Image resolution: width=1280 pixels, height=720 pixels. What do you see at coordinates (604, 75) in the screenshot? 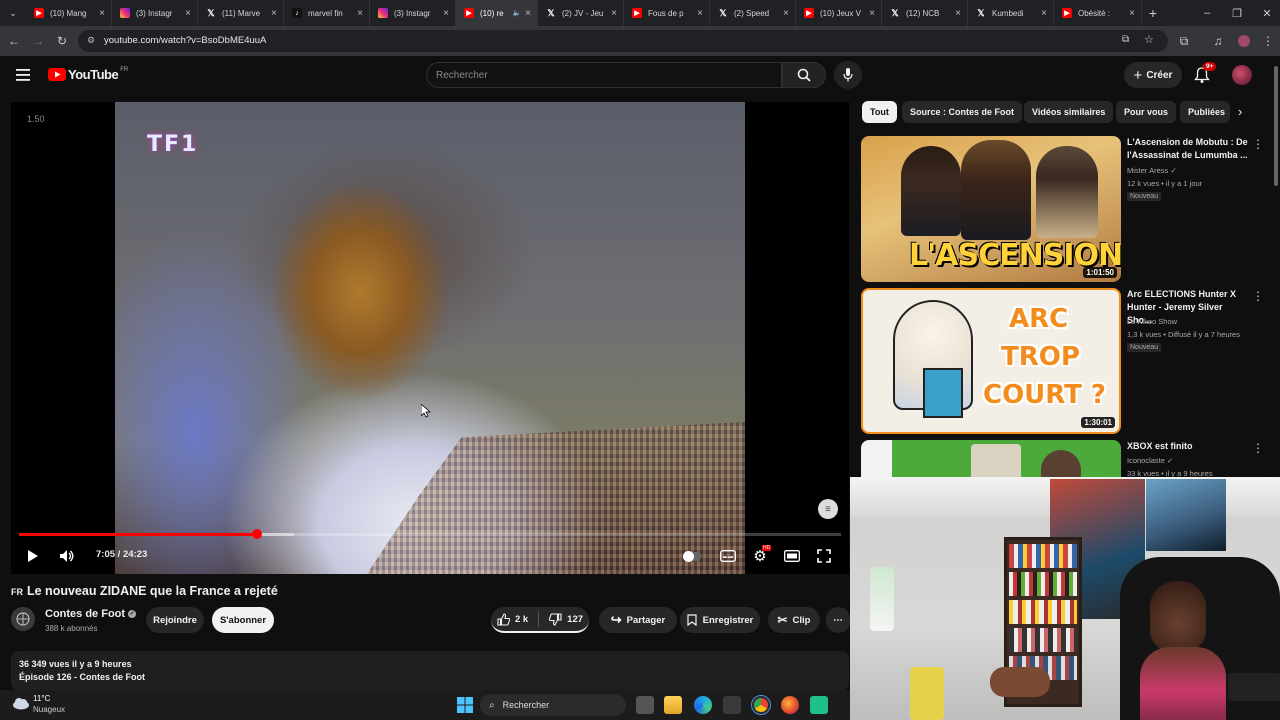
I see `search-input: Rechercher` at bounding box center [604, 75].